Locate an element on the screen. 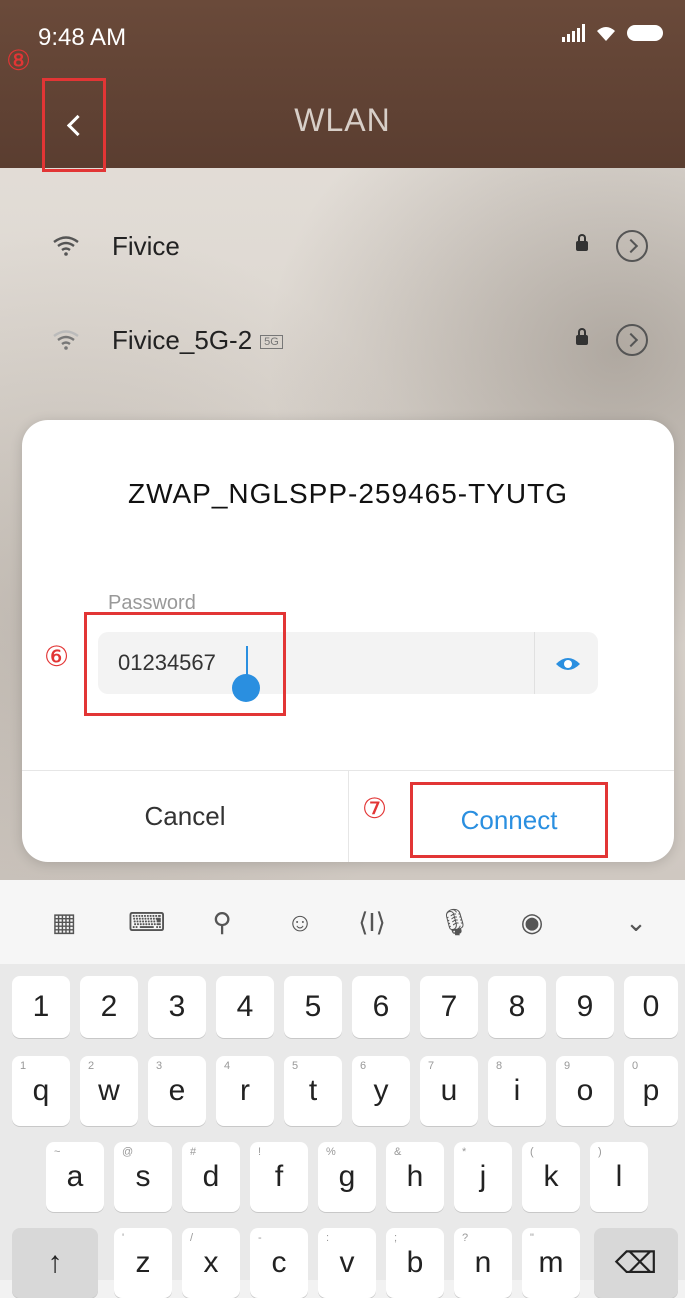  connect-button: Connect is located at coordinates (509, 820).